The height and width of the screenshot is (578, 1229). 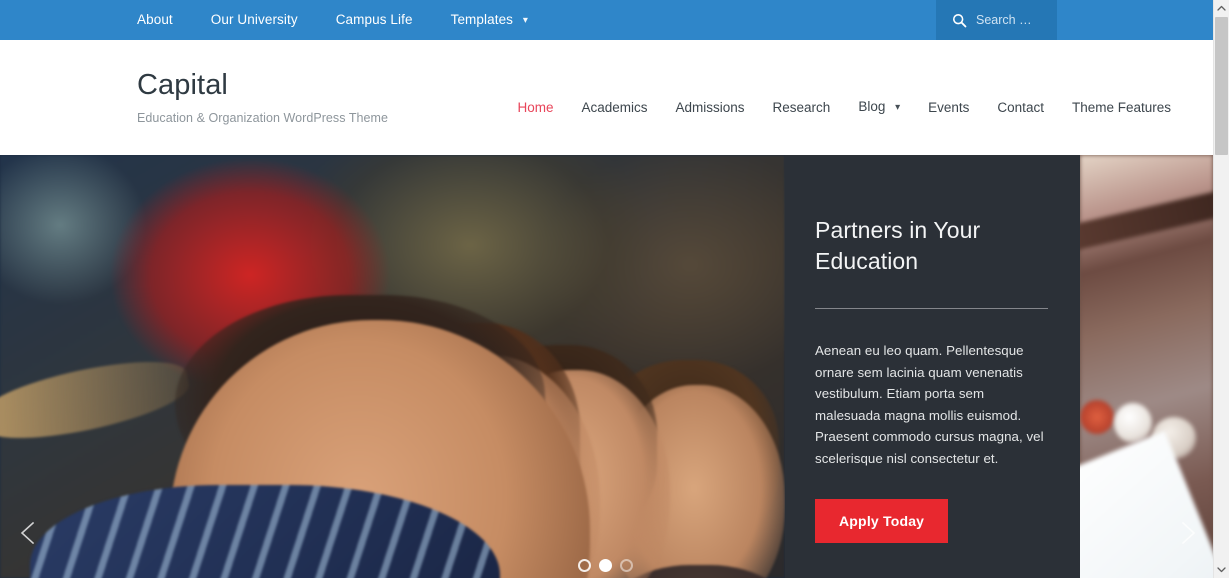 What do you see at coordinates (155, 19) in the screenshot?
I see `topnav-item-label: About` at bounding box center [155, 19].